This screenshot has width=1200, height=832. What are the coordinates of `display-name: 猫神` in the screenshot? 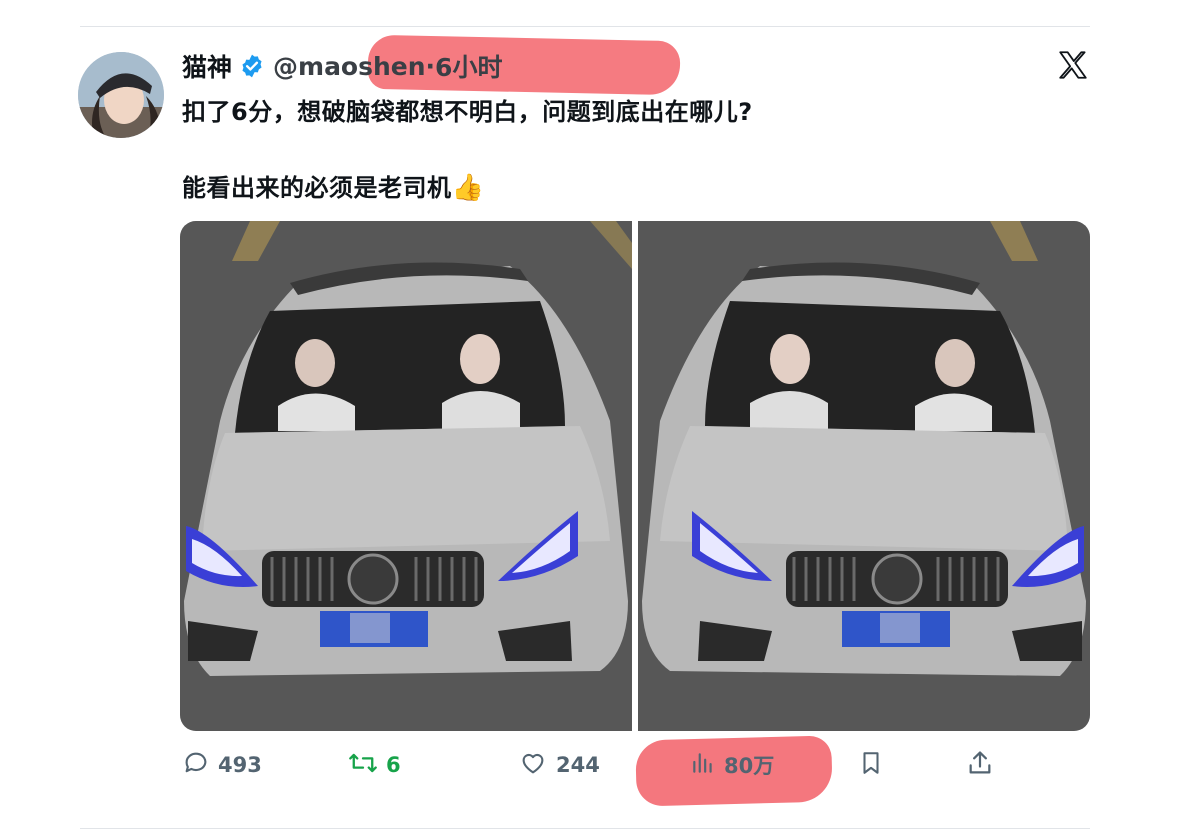 It's located at (207, 66).